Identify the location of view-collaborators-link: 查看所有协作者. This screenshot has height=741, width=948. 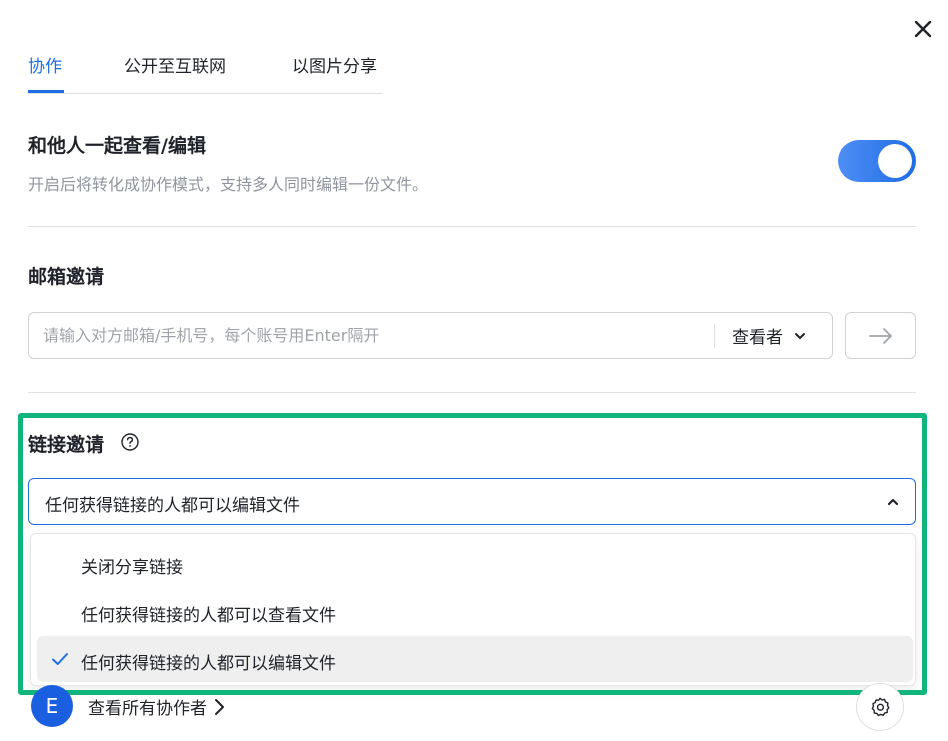
(156, 706).